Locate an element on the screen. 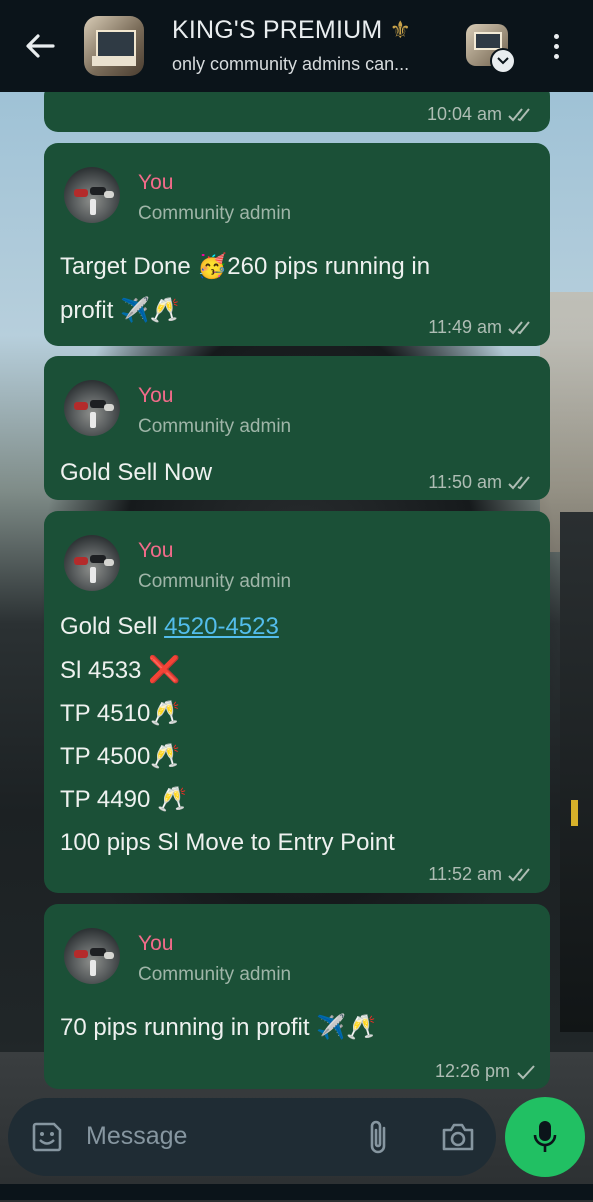  system-nav-bar is located at coordinates (296, 1192).